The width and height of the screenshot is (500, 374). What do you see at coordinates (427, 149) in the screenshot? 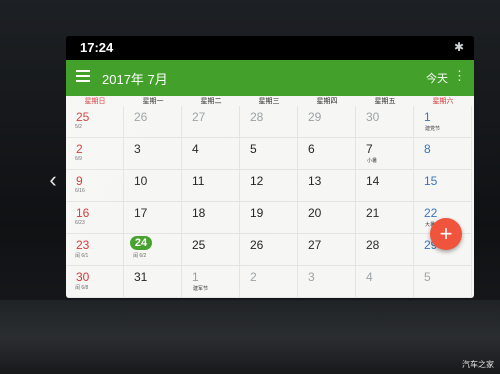
I see `day-number: 8` at bounding box center [427, 149].